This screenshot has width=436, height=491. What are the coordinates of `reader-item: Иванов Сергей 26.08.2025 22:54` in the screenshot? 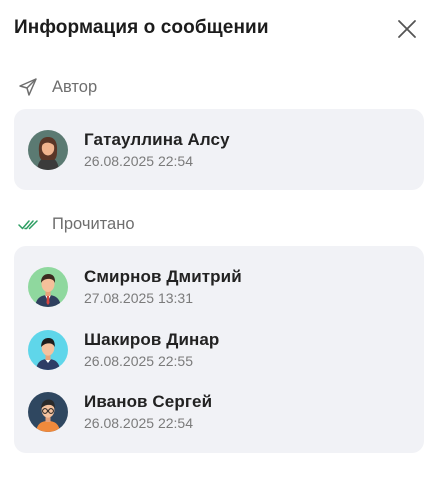 It's located at (219, 412).